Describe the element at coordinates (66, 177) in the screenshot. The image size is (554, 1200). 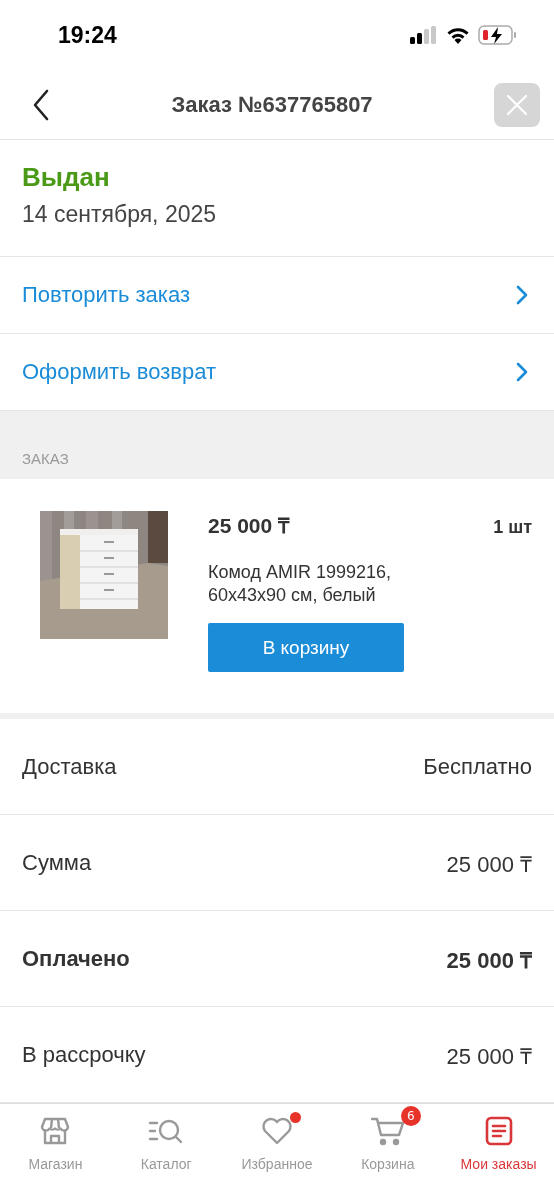
I see `order-status: Выдан` at that location.